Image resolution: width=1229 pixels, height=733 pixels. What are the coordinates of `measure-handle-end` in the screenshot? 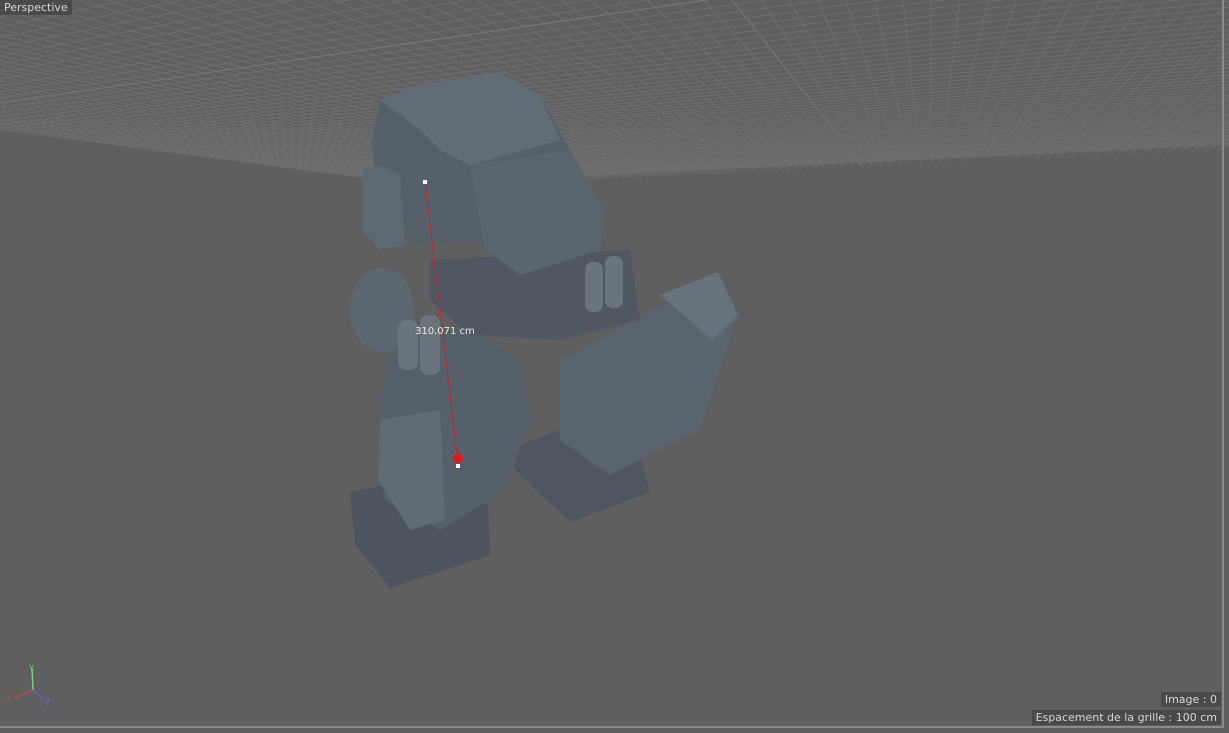 It's located at (458, 458).